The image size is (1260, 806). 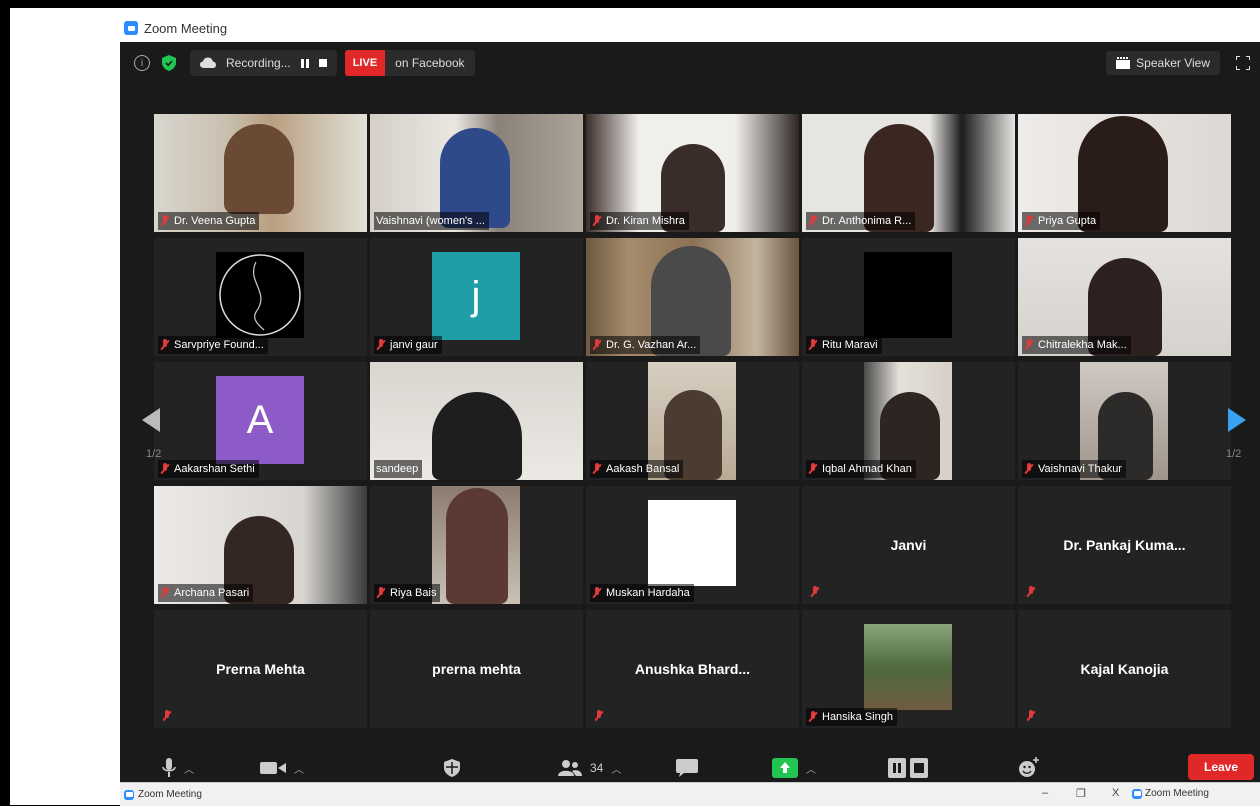 I want to click on participant-name: Kajal Kanojia, so click(x=1124, y=669).